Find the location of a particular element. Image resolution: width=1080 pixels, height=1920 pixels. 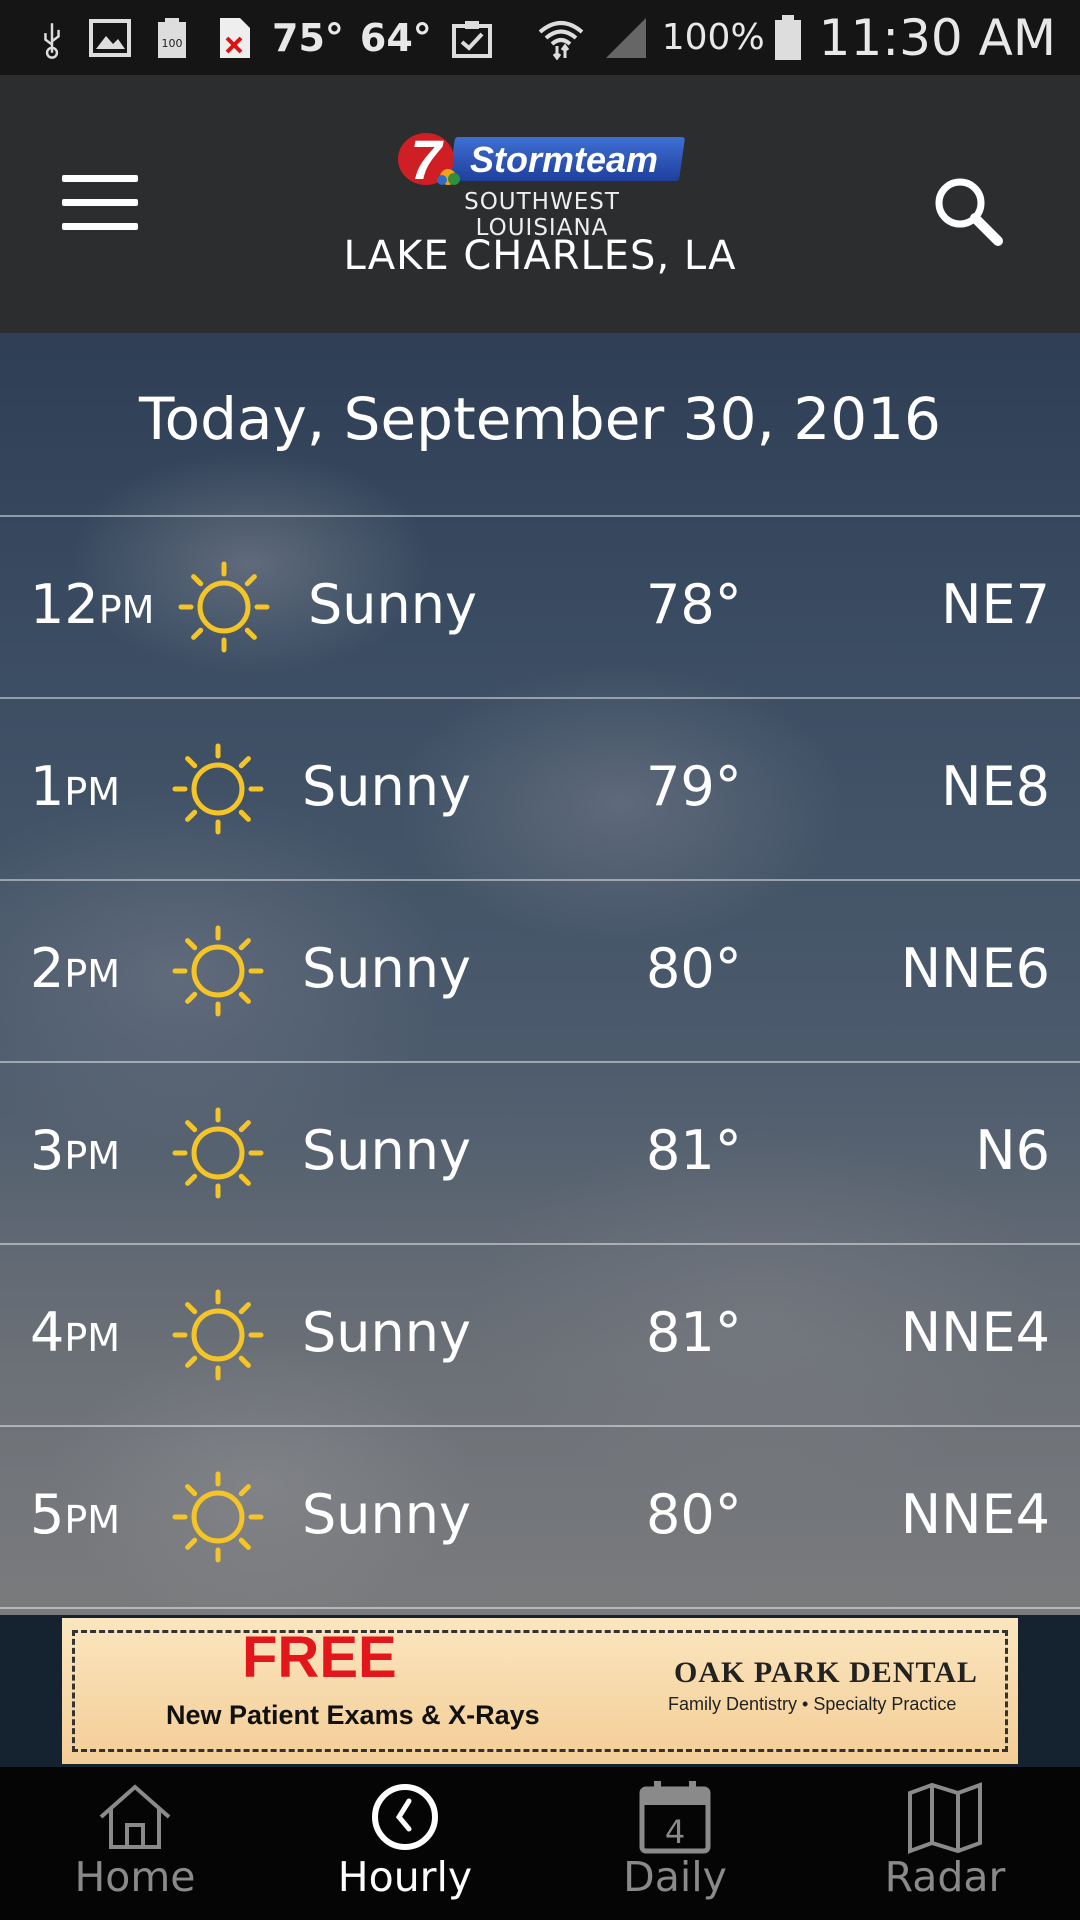

svg-text: 100 is located at coordinates (172, 43).